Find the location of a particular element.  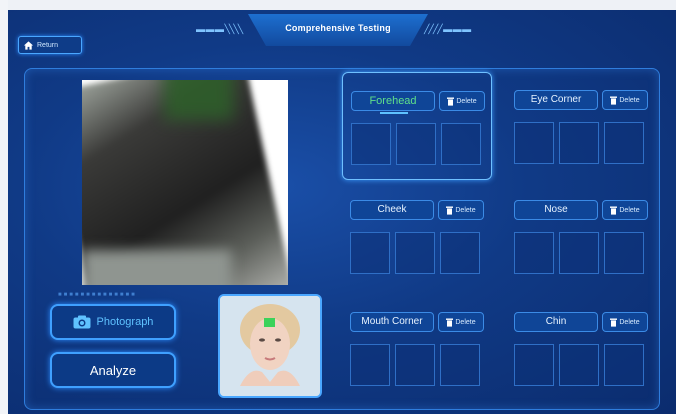

camera-icon is located at coordinates (82, 322).